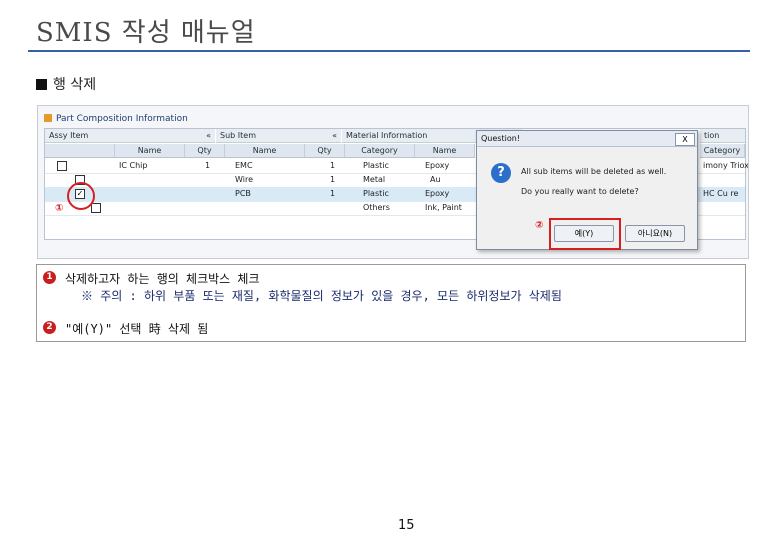 The height and width of the screenshot is (540, 780). I want to click on column-header-assy-qty: Qty, so click(205, 151).